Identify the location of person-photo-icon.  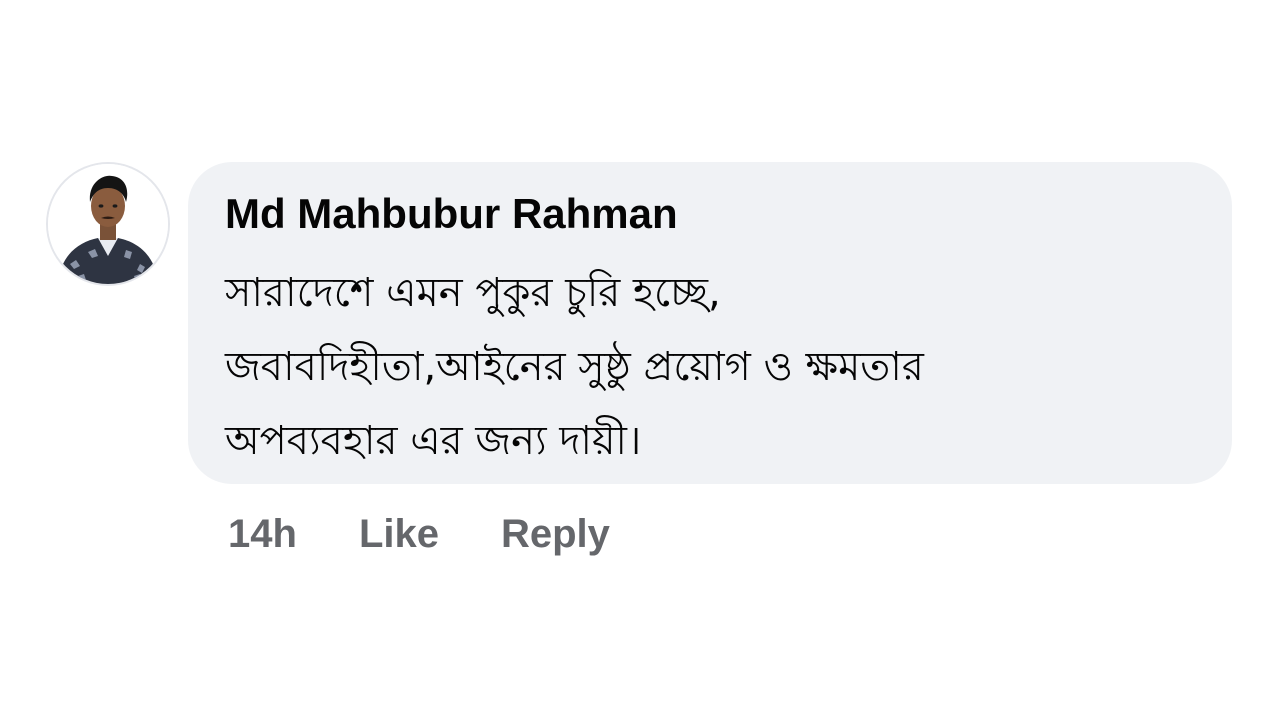
(108, 224).